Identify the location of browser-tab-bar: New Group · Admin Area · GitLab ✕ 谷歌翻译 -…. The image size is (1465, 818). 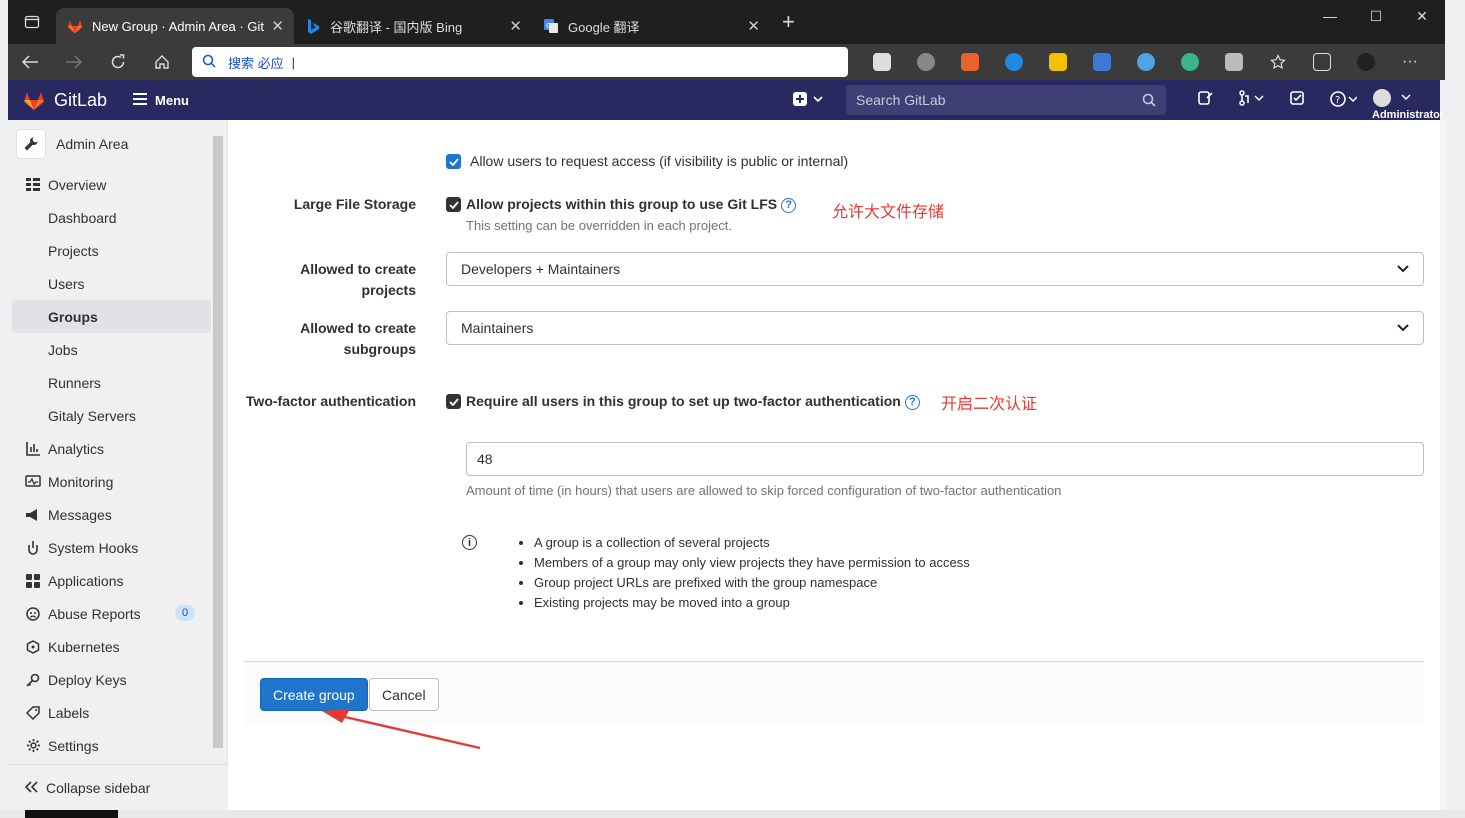
(726, 22).